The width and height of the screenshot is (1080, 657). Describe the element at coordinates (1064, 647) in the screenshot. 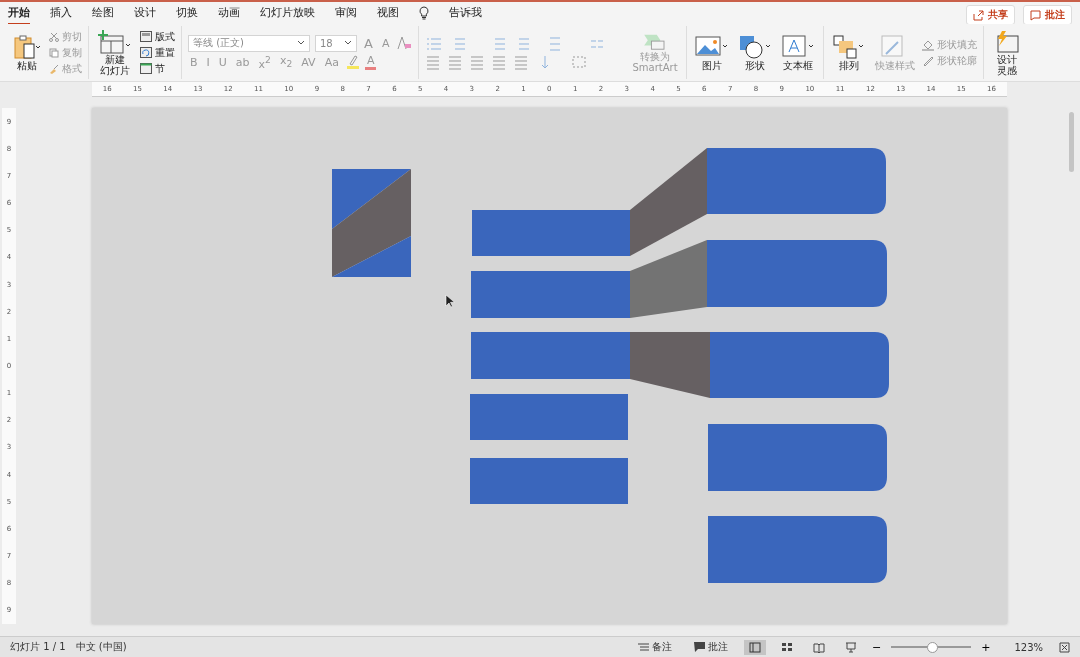

I see `fit-to-window-icon` at that location.